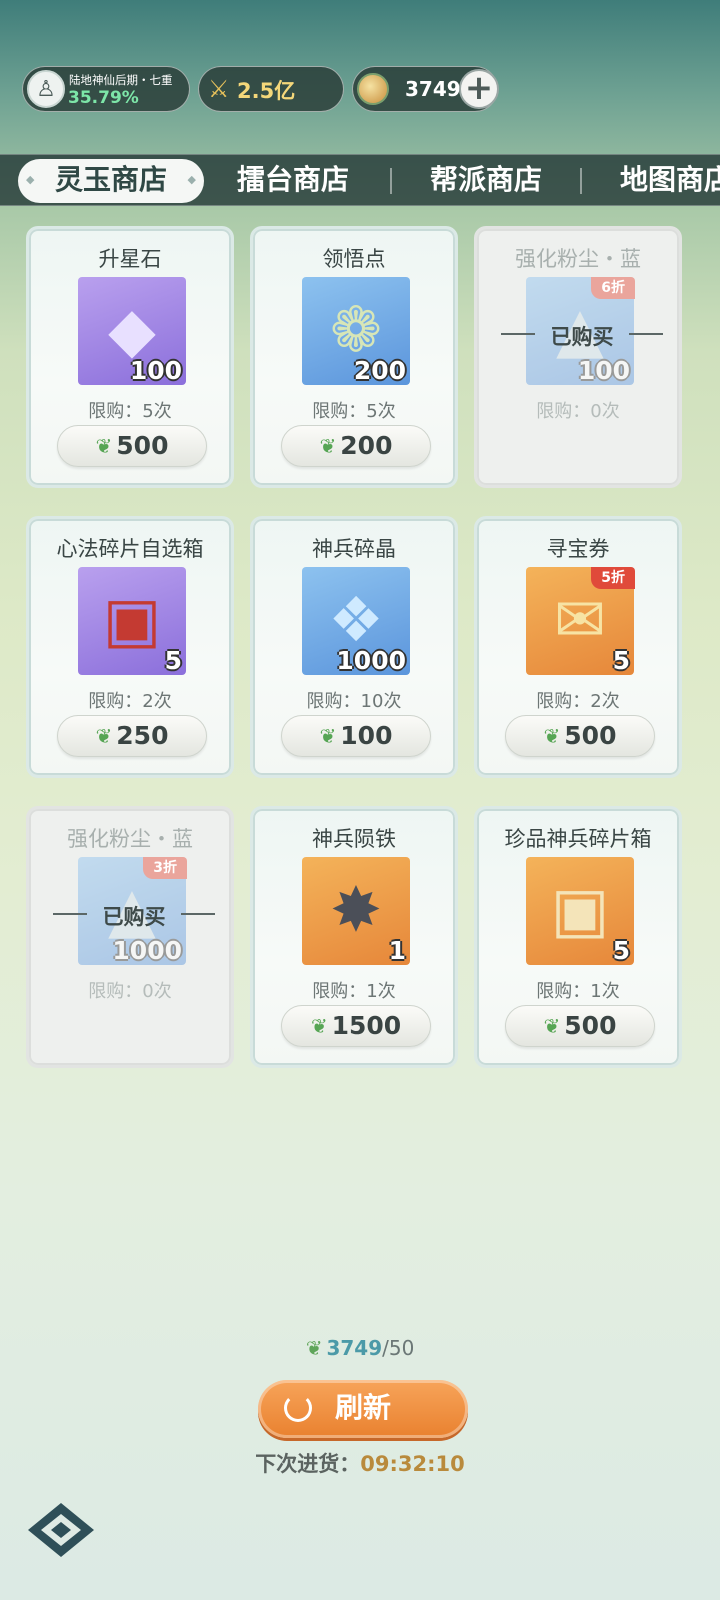 The width and height of the screenshot is (720, 1600). Describe the element at coordinates (479, 89) in the screenshot. I see `add-jade-button: +` at that location.